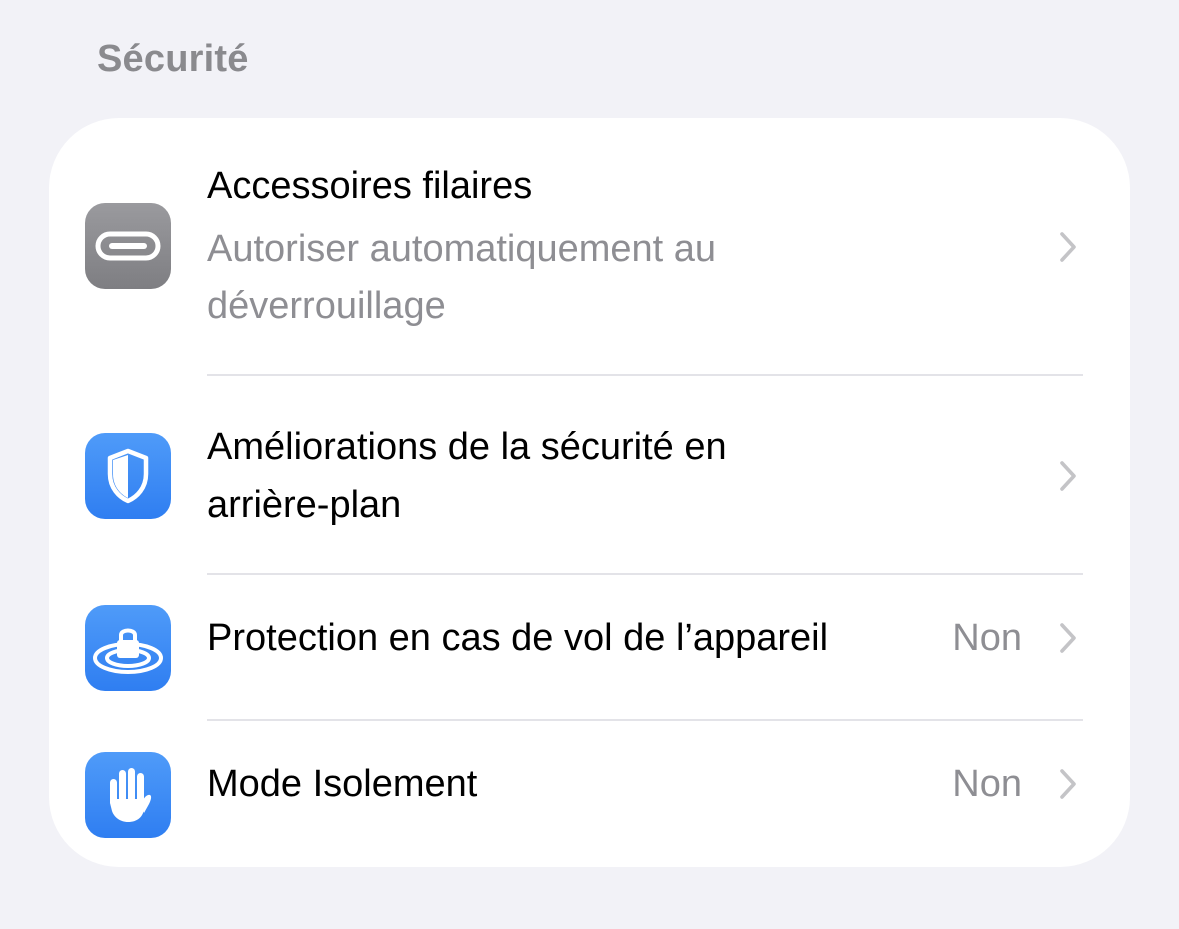  What do you see at coordinates (304, 505) in the screenshot?
I see `row-title: arrière-plan` at bounding box center [304, 505].